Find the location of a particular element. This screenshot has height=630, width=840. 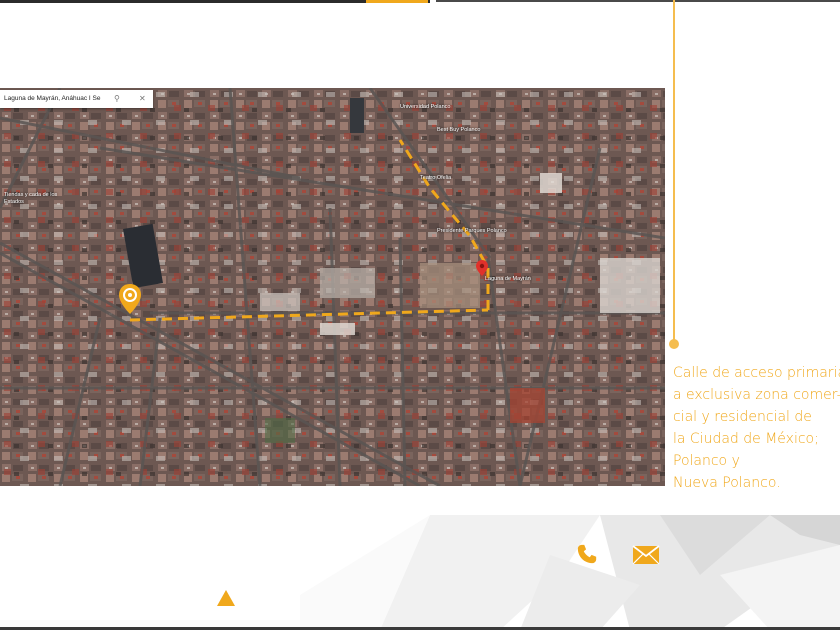

search-icon: ⚲ is located at coordinates (117, 99).